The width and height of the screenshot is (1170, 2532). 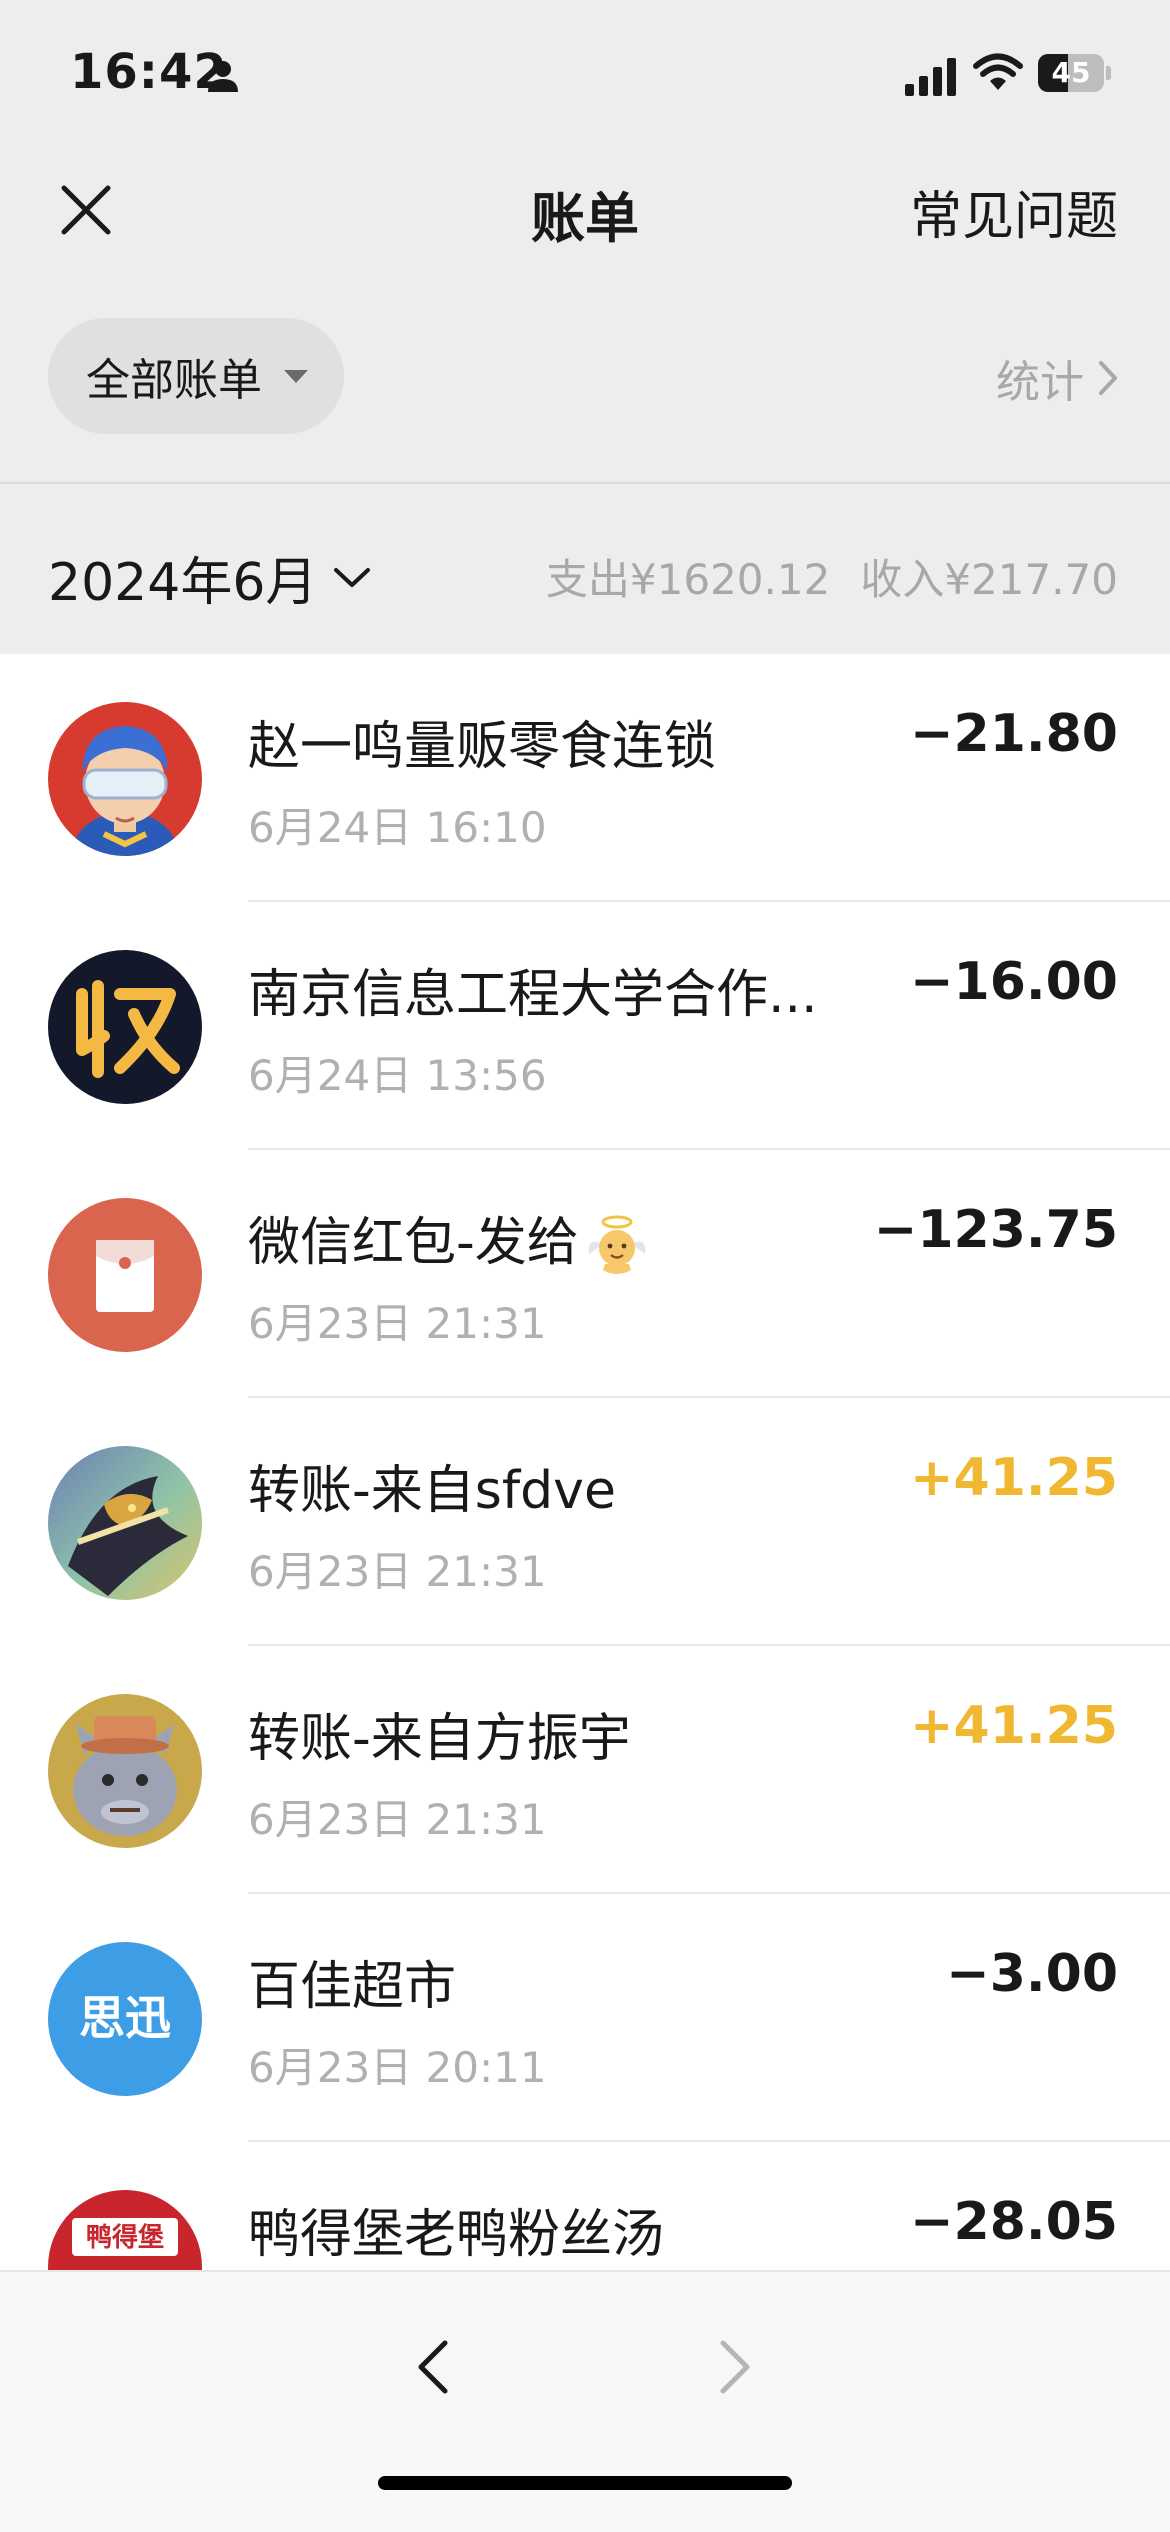 What do you see at coordinates (688, 579) in the screenshot?
I see `expense-total: 支出¥1620.12` at bounding box center [688, 579].